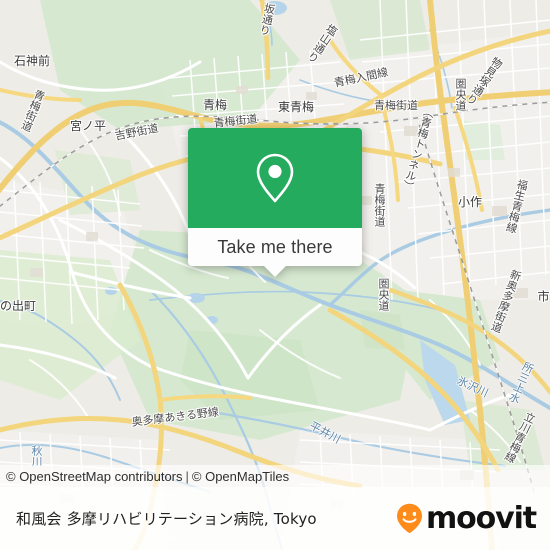 This screenshot has width=550, height=550. I want to click on attribution-osm: © OpenStreetMap contributors, so click(94, 476).